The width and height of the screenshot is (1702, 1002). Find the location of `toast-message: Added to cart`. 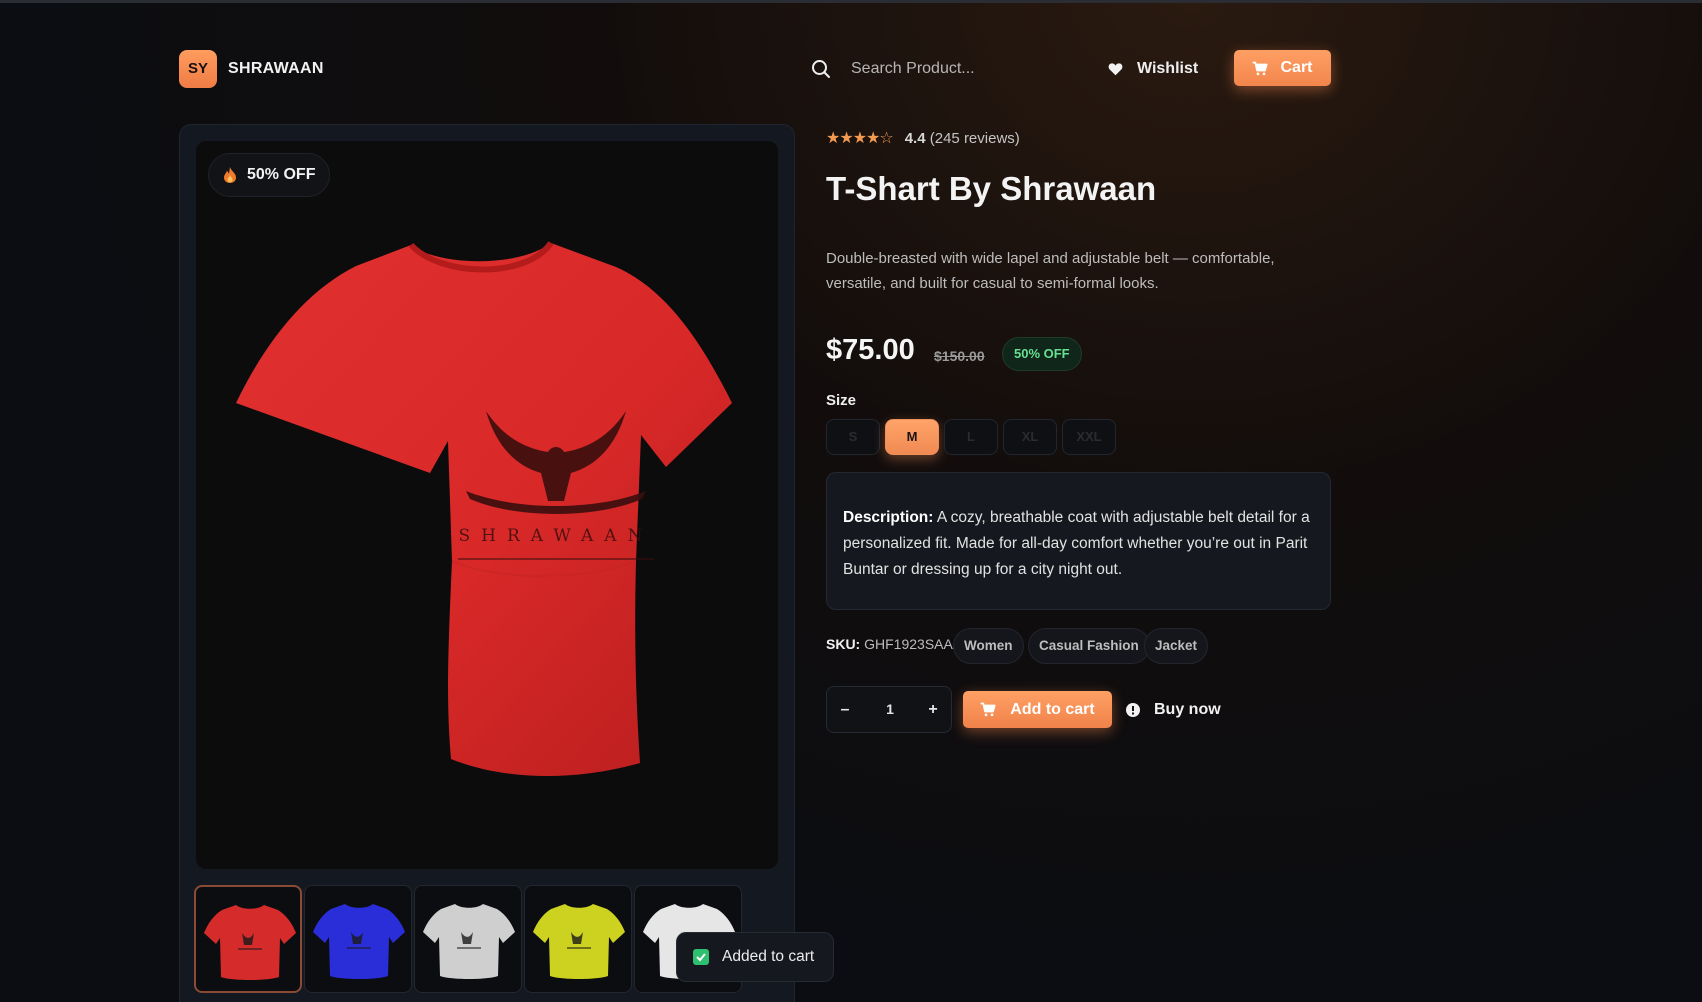

toast-message: Added to cart is located at coordinates (768, 956).